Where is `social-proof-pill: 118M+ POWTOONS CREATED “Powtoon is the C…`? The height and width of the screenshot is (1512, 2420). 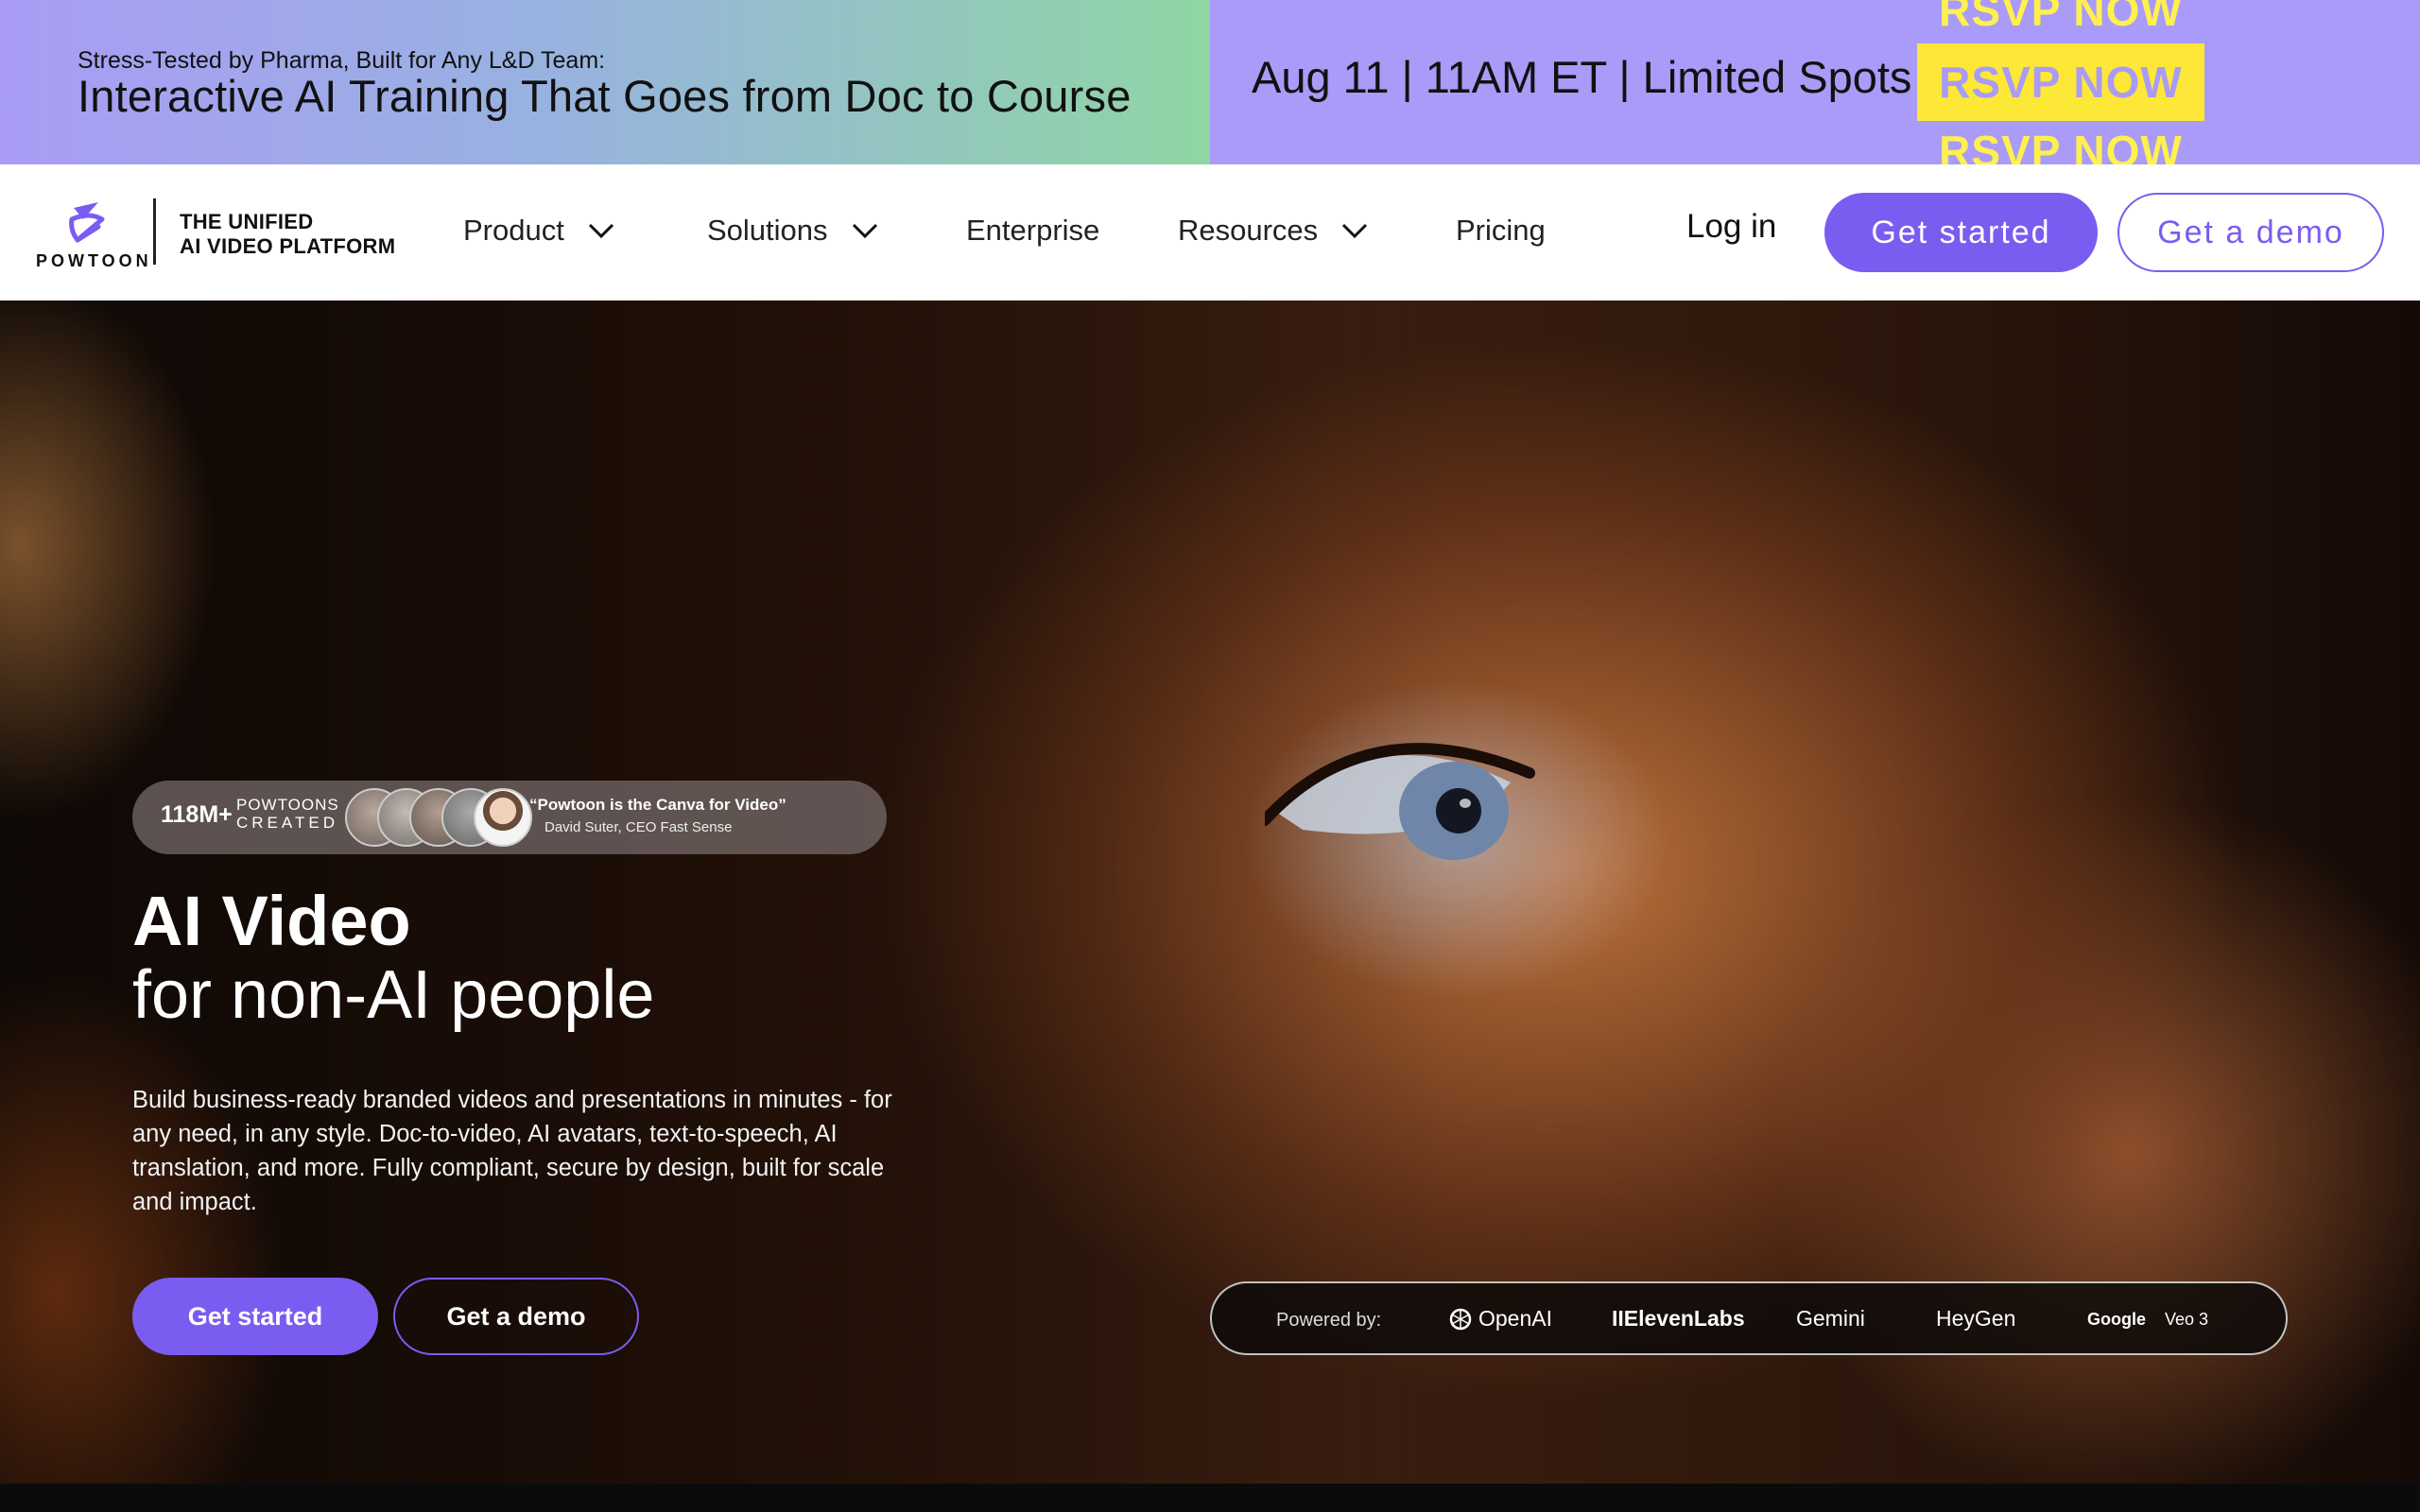
social-proof-pill: 118M+ POWTOONS CREATED “Powtoon is the C… is located at coordinates (509, 817).